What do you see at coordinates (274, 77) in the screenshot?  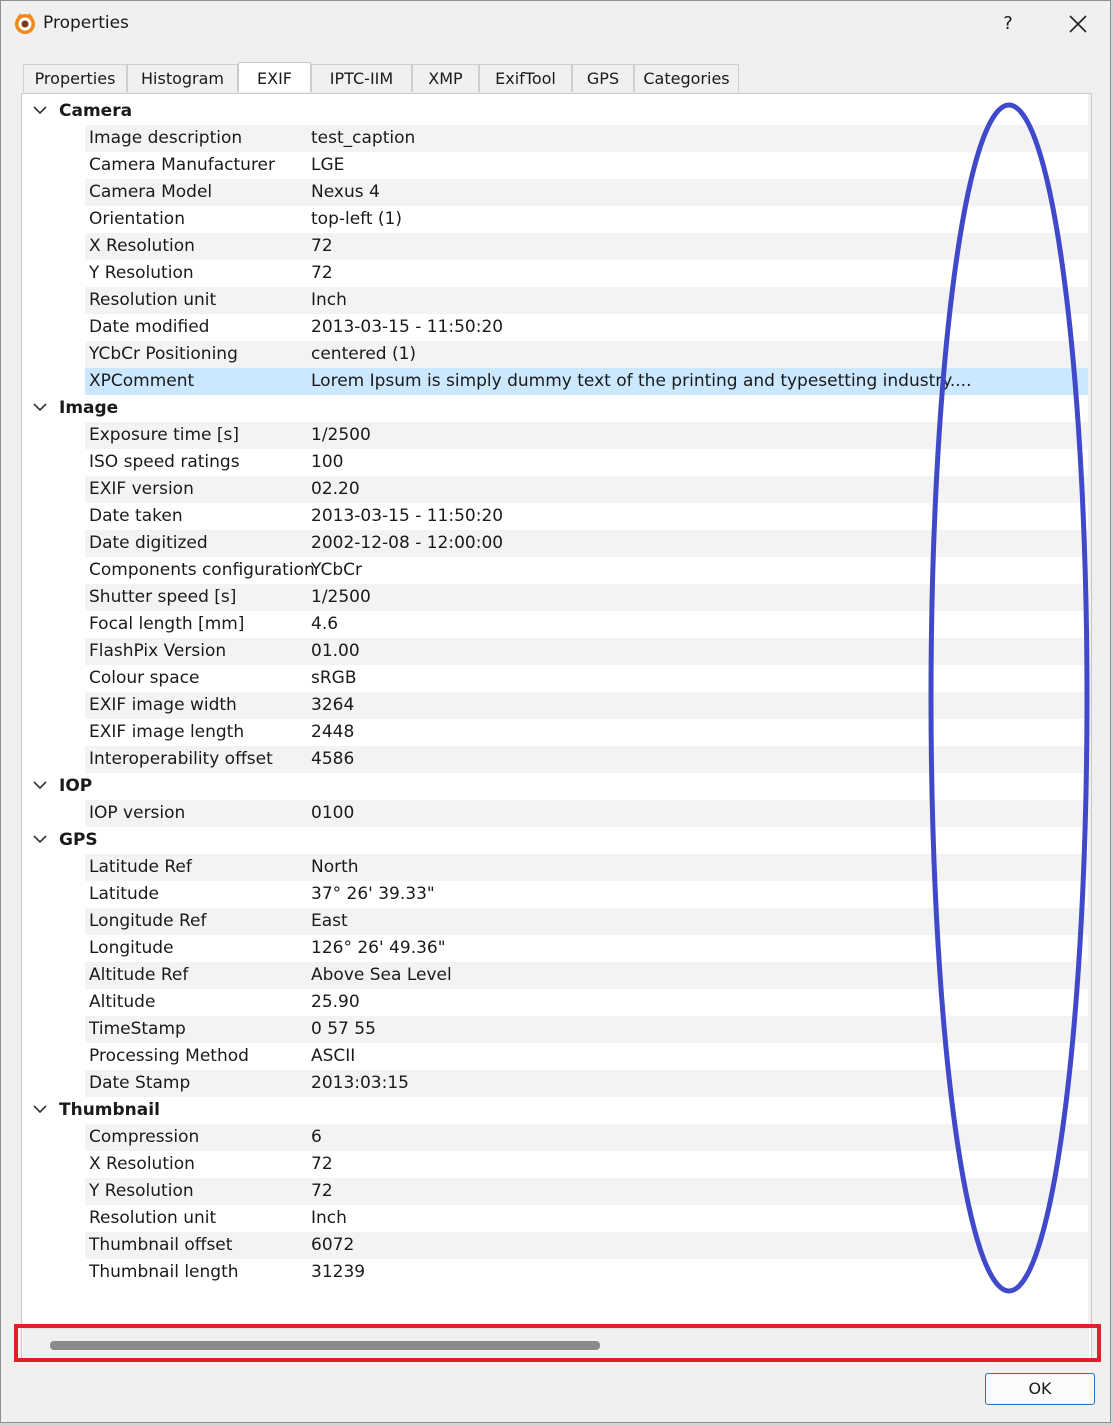 I see `tab-exif: EXIF` at bounding box center [274, 77].